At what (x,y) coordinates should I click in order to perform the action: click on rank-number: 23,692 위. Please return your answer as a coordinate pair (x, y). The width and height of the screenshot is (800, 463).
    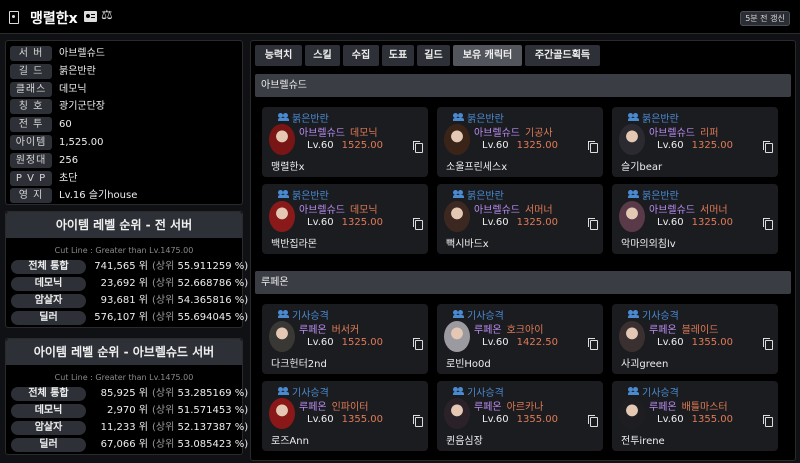
    Looking at the image, I should click on (124, 283).